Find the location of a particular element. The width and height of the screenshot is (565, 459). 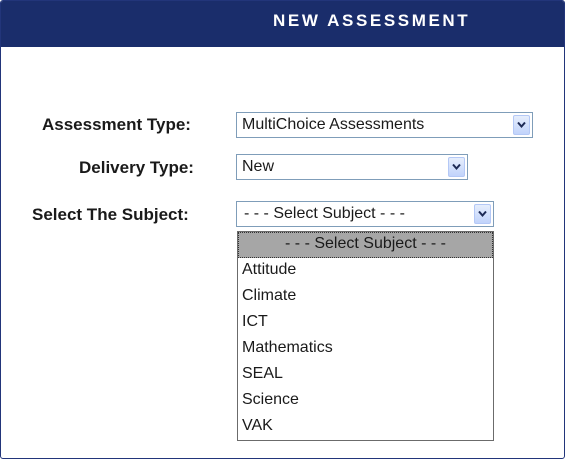

delivery-type-value: New is located at coordinates (258, 166).